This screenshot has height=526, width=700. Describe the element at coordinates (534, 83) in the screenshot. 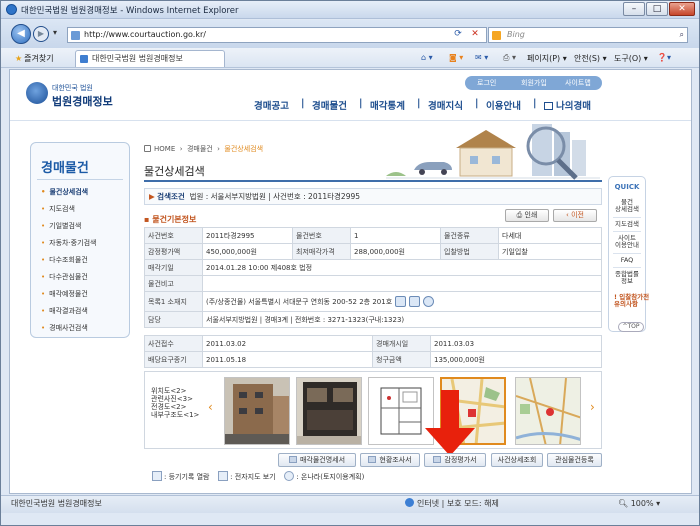

I see `join-link: 회원가입` at that location.